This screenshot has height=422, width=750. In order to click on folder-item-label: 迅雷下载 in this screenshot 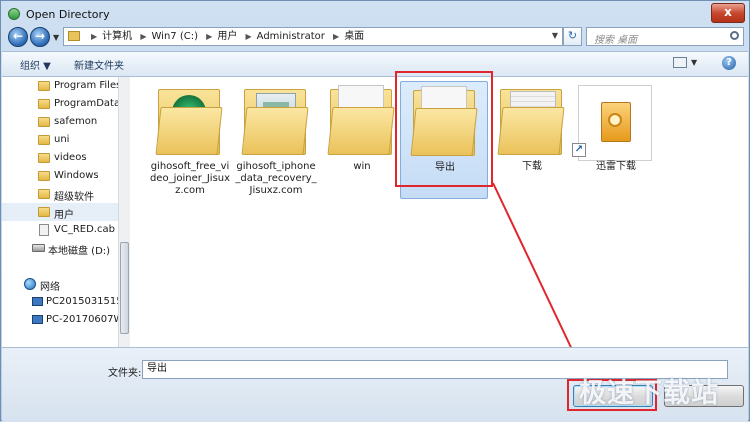, I will do `click(616, 166)`.